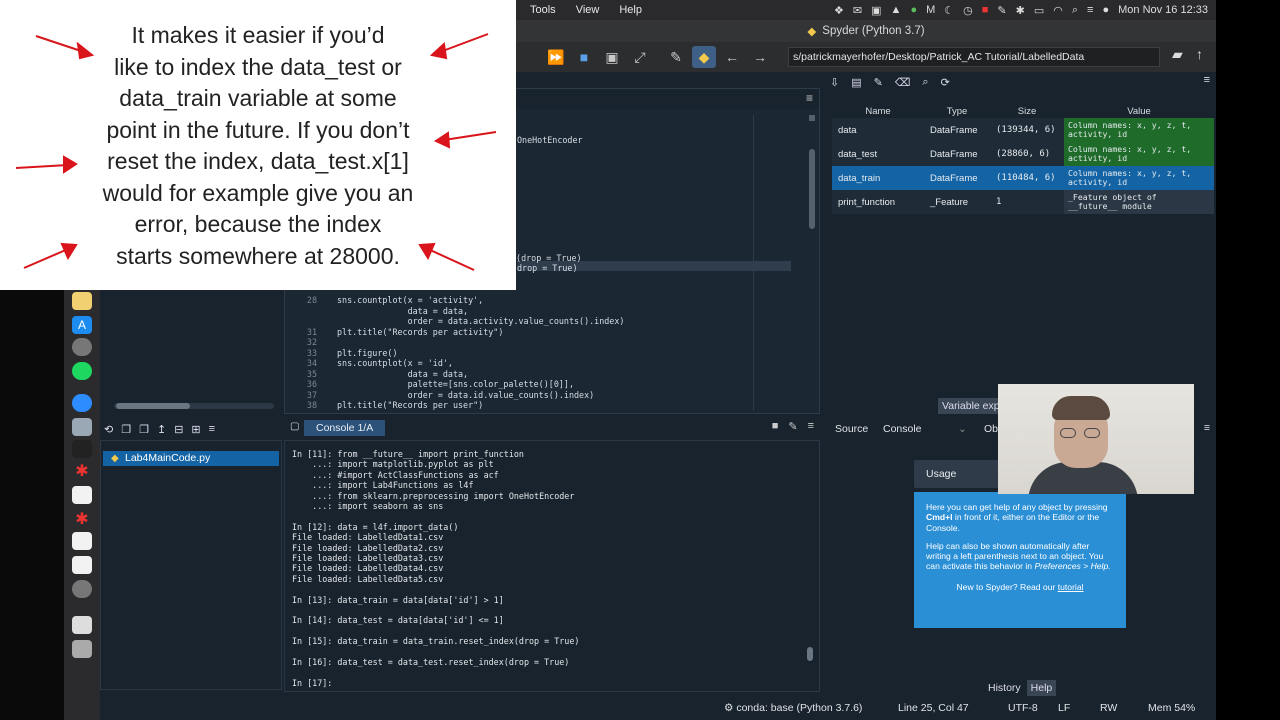 The image size is (1280, 720). What do you see at coordinates (82, 471) in the screenshot?
I see `spider-icon: ✱` at bounding box center [82, 471].